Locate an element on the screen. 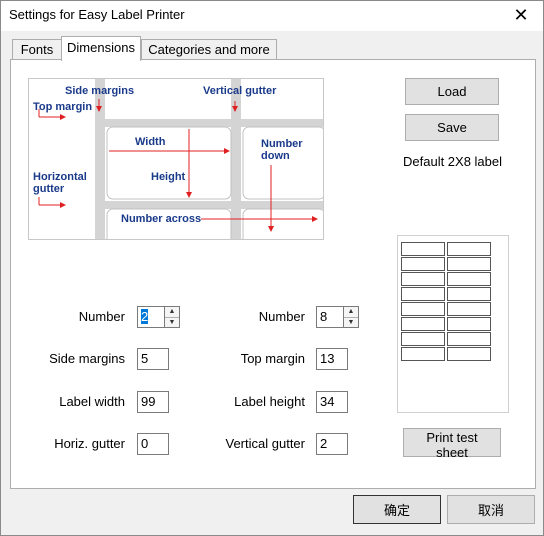 The height and width of the screenshot is (536, 544). cancel-button: 取消 is located at coordinates (491, 509).